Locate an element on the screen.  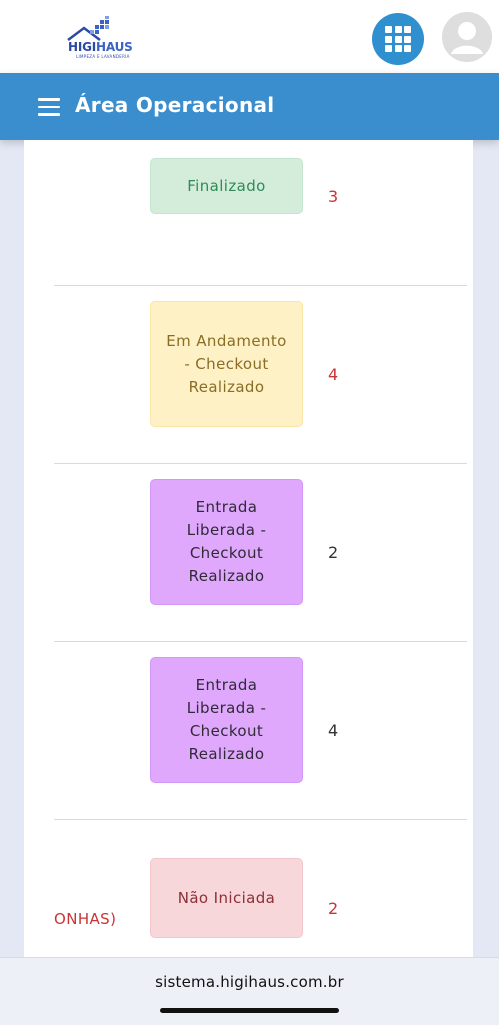
apps-grid-icon is located at coordinates (398, 39).